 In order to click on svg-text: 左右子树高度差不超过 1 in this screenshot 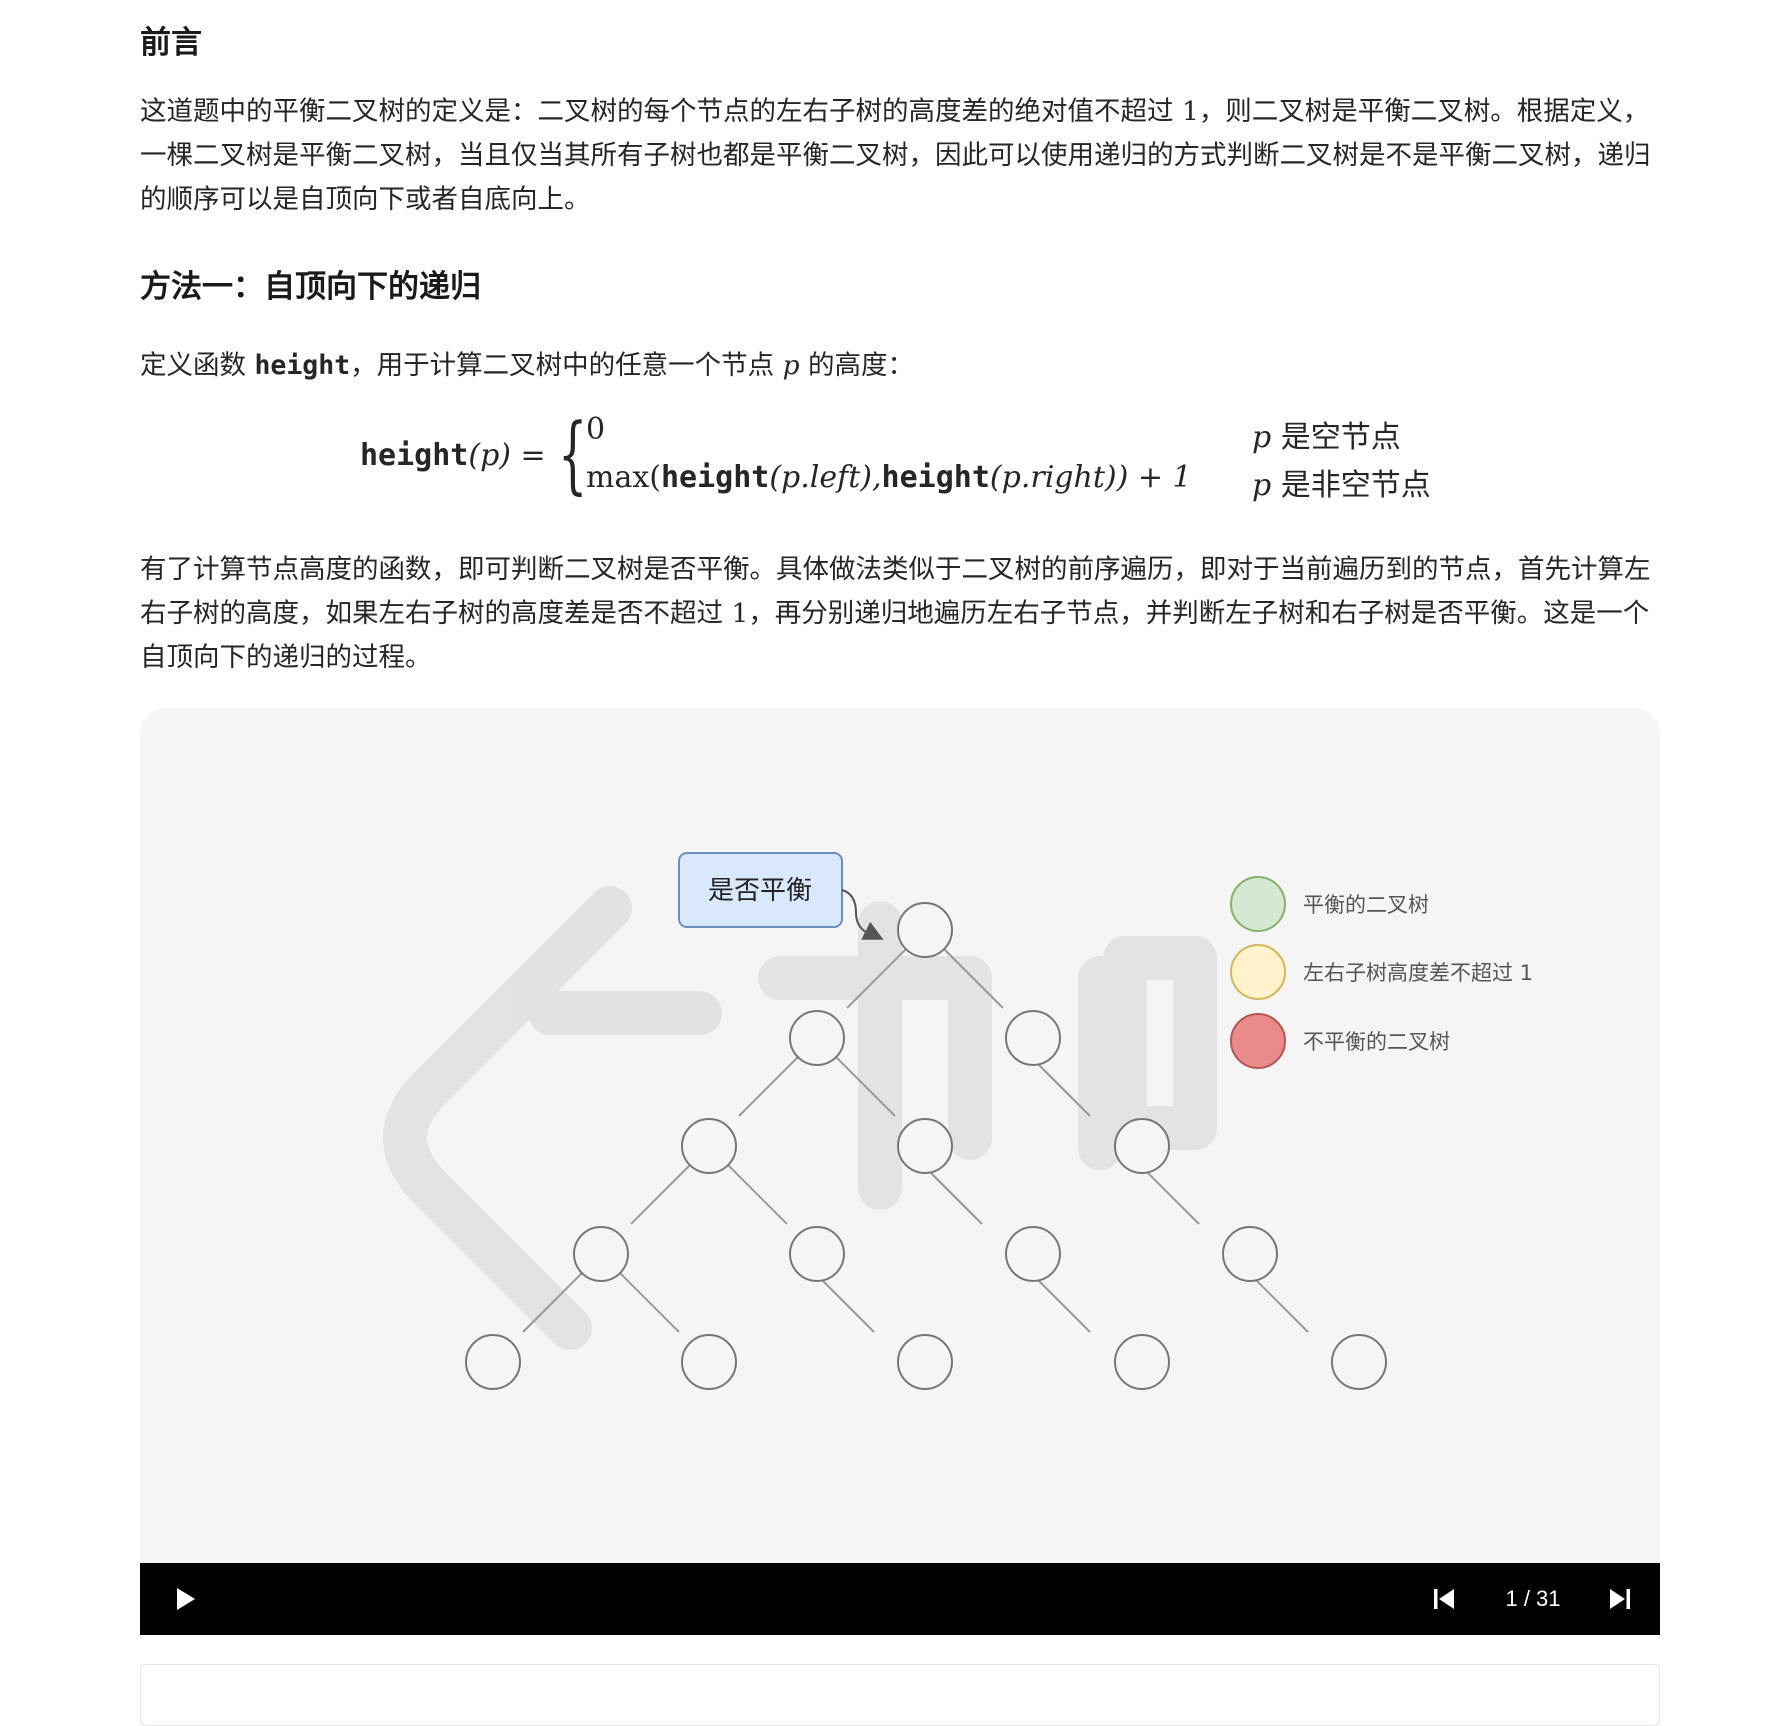, I will do `click(1418, 973)`.